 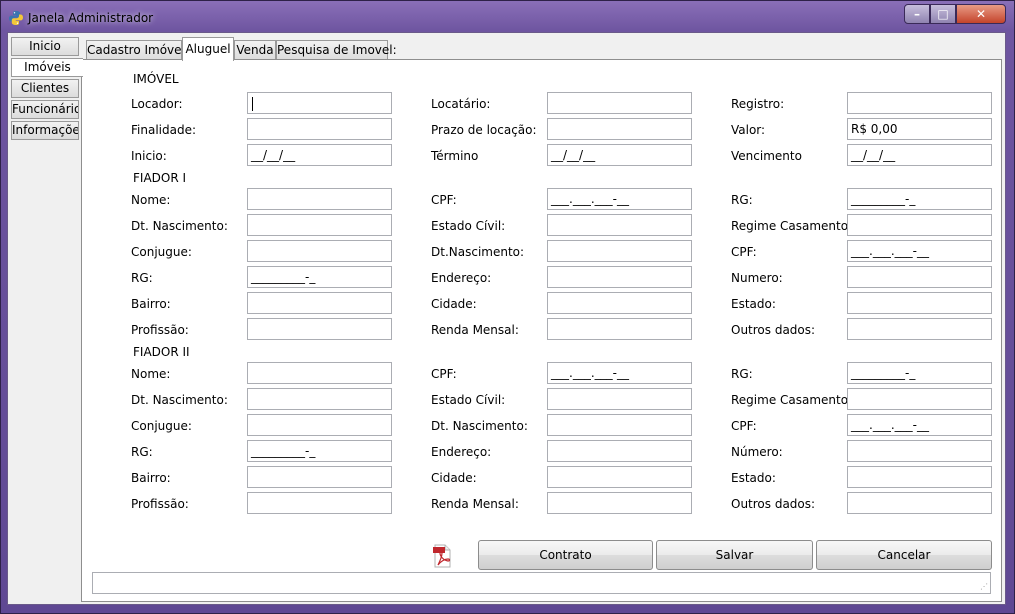 What do you see at coordinates (919, 303) in the screenshot?
I see `f1-estado-field` at bounding box center [919, 303].